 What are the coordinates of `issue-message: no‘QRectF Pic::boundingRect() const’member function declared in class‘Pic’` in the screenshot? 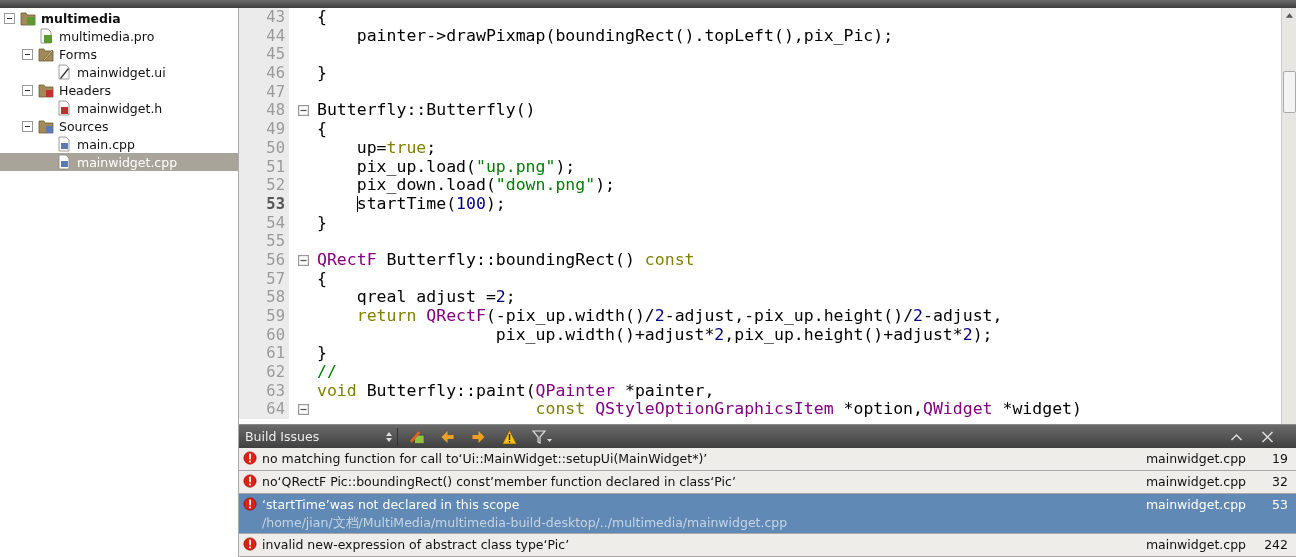 It's located at (499, 481).